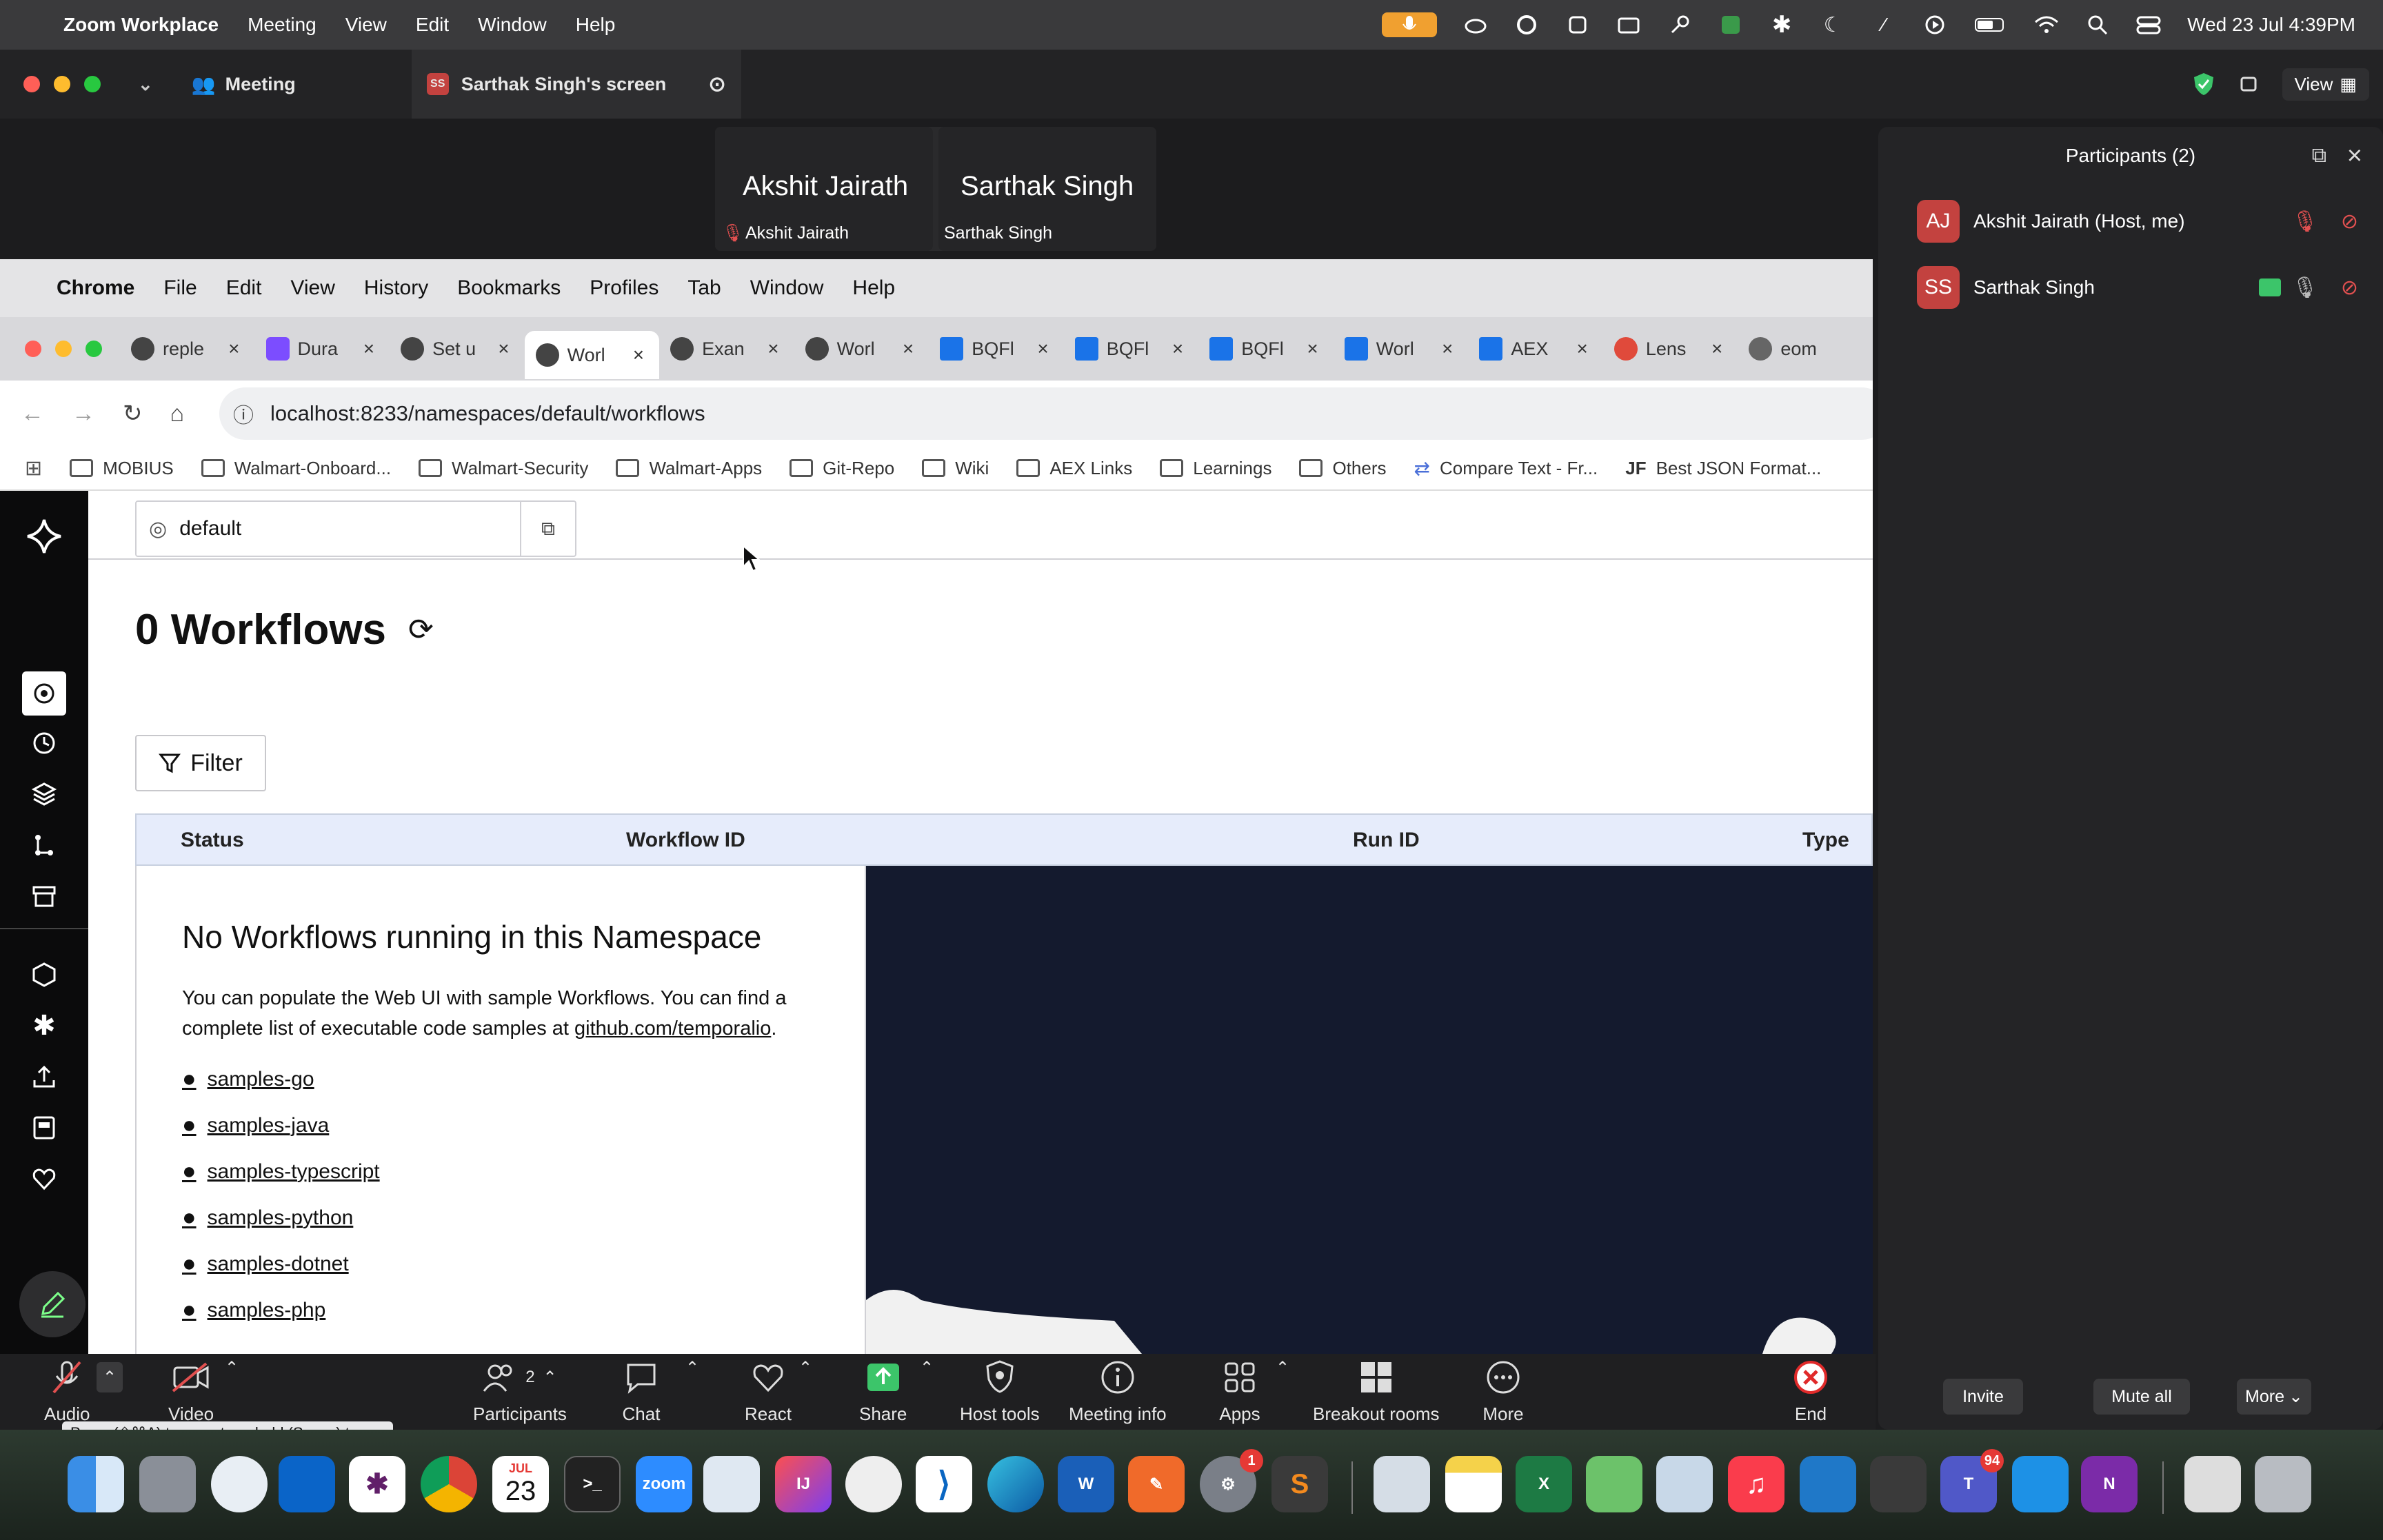 The height and width of the screenshot is (1540, 2383). Describe the element at coordinates (95, 288) in the screenshot. I see `chrome-menu-app: Chrome` at that location.